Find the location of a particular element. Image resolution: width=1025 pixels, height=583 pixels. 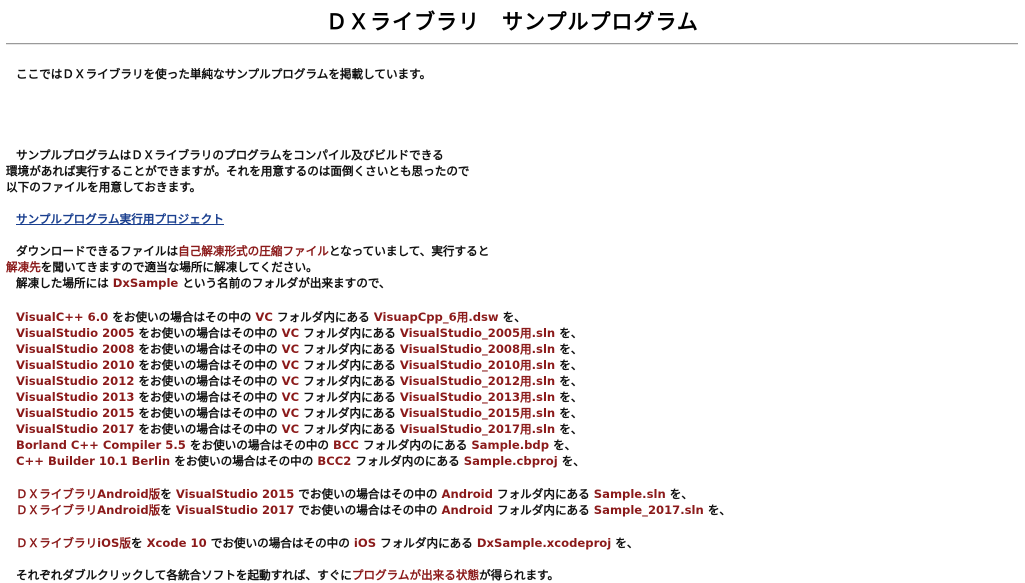

highlight-text: VisualStudio_2017用.sln is located at coordinates (477, 429).